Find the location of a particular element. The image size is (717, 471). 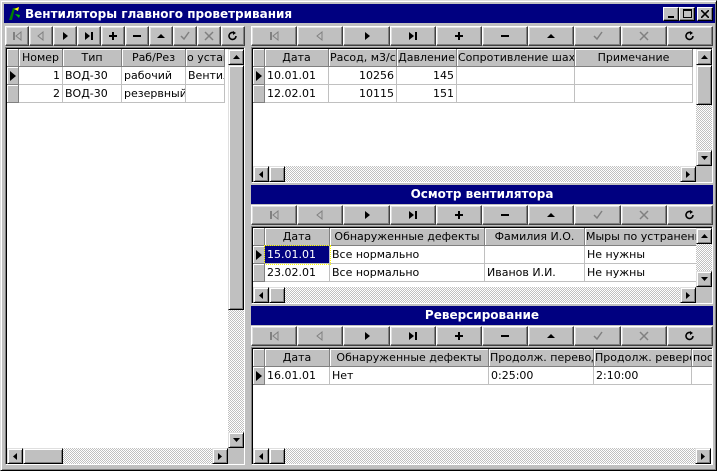

table-cell: 145 is located at coordinates (427, 76).